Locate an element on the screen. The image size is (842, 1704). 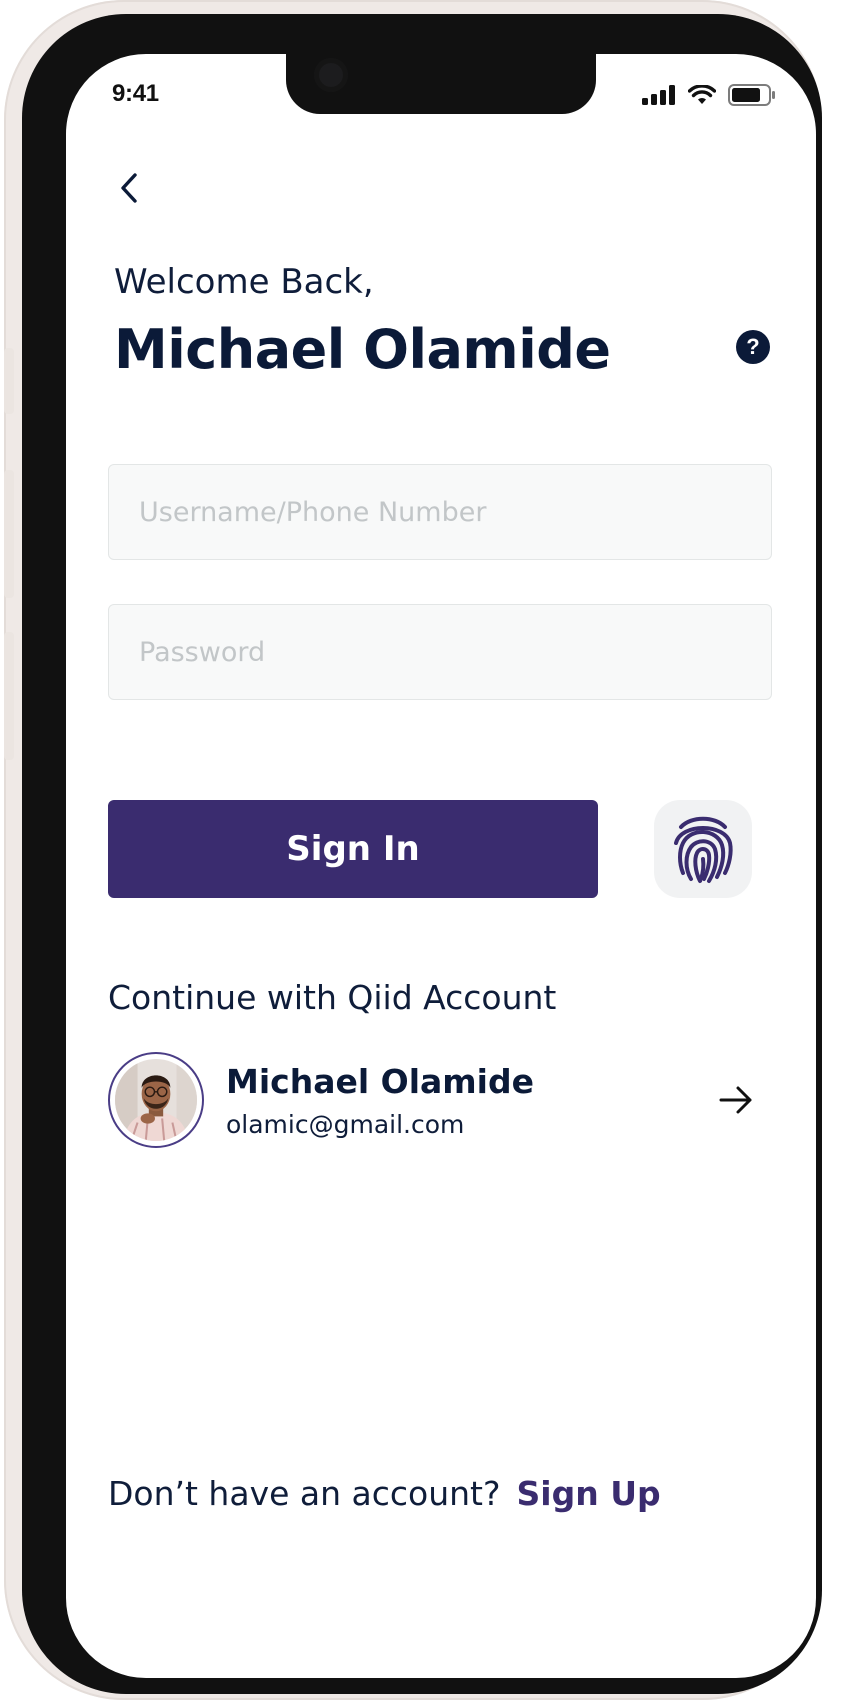
front-camera is located at coordinates (331, 75).